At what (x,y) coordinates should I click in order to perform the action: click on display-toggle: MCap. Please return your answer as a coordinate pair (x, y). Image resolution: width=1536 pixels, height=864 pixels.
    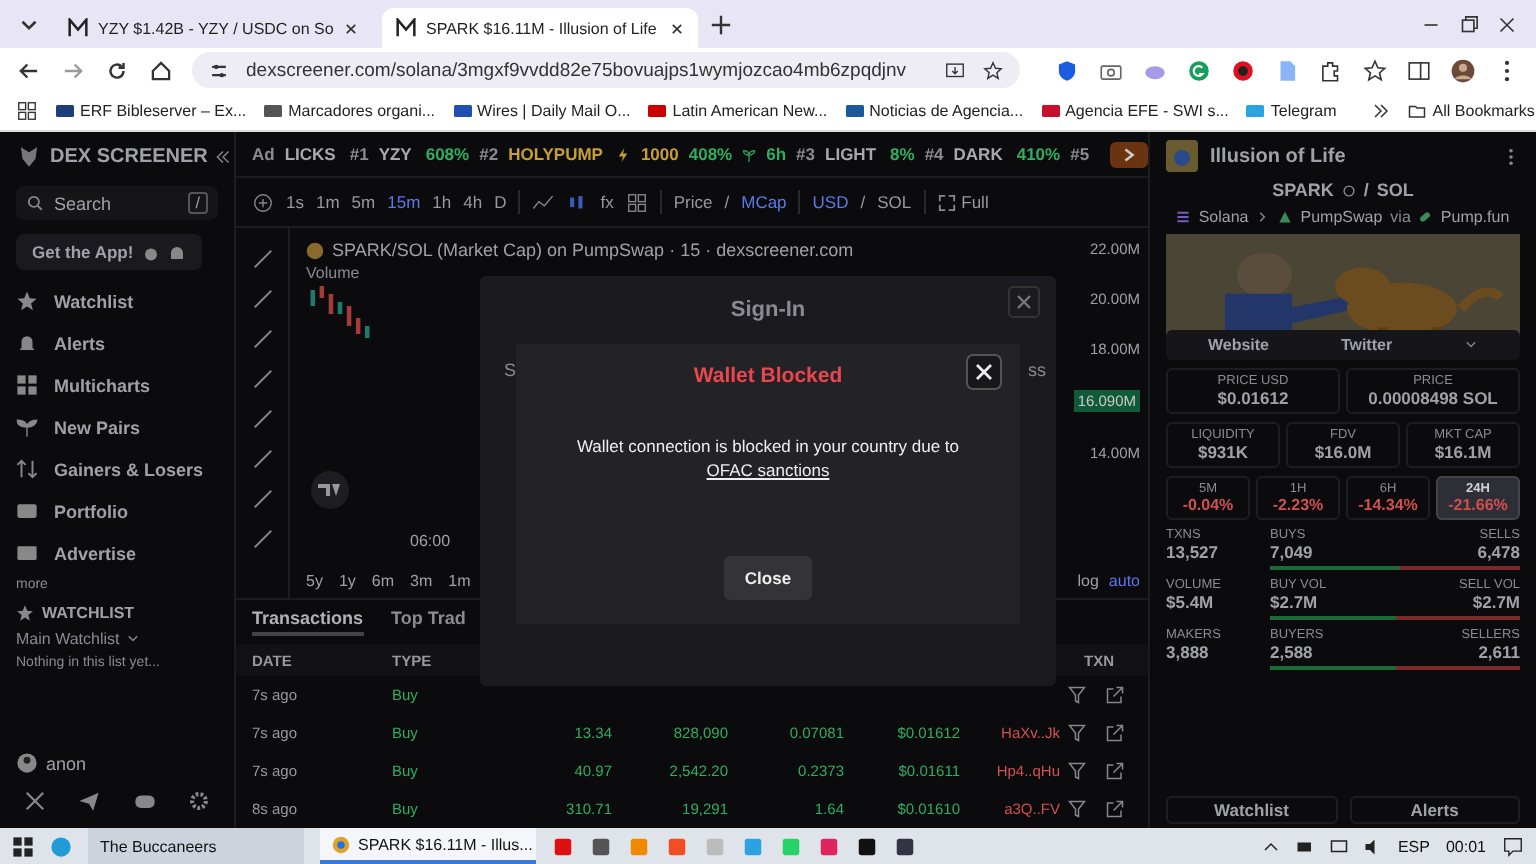
    Looking at the image, I should click on (764, 202).